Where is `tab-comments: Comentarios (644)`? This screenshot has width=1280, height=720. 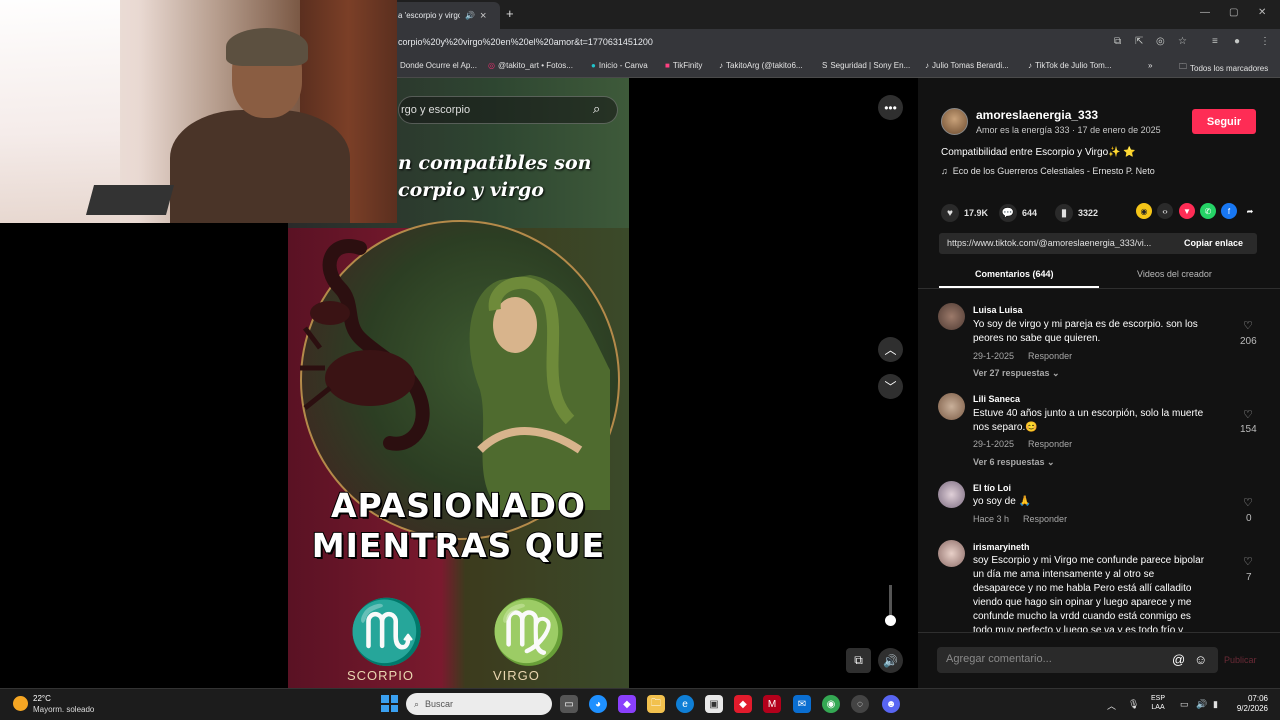
tab-comments: Comentarios (644) is located at coordinates (1014, 274).